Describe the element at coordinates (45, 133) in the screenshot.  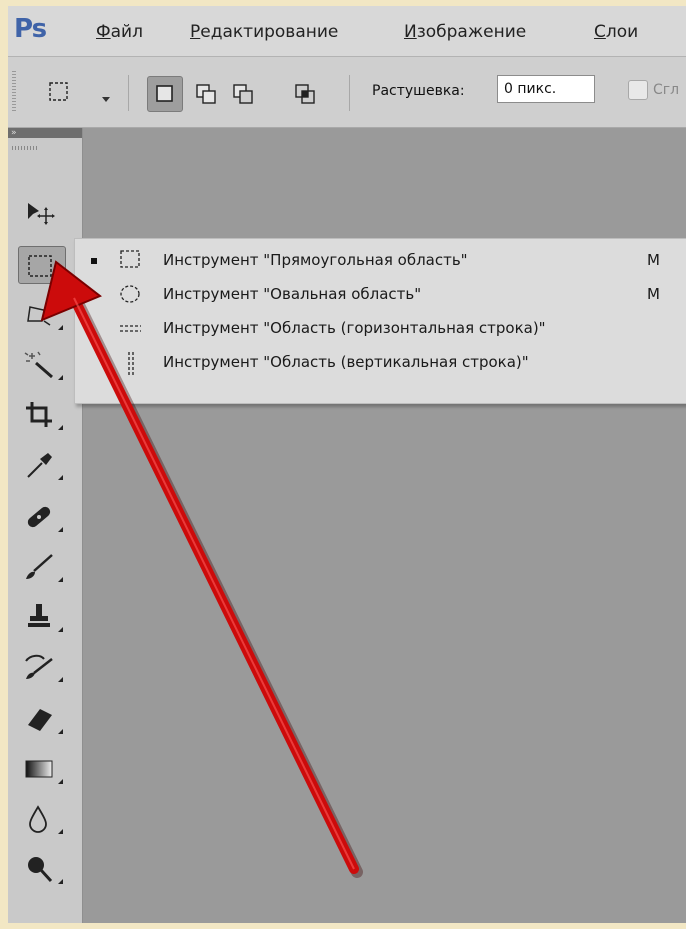
I see `collapse-panel-button: »` at that location.